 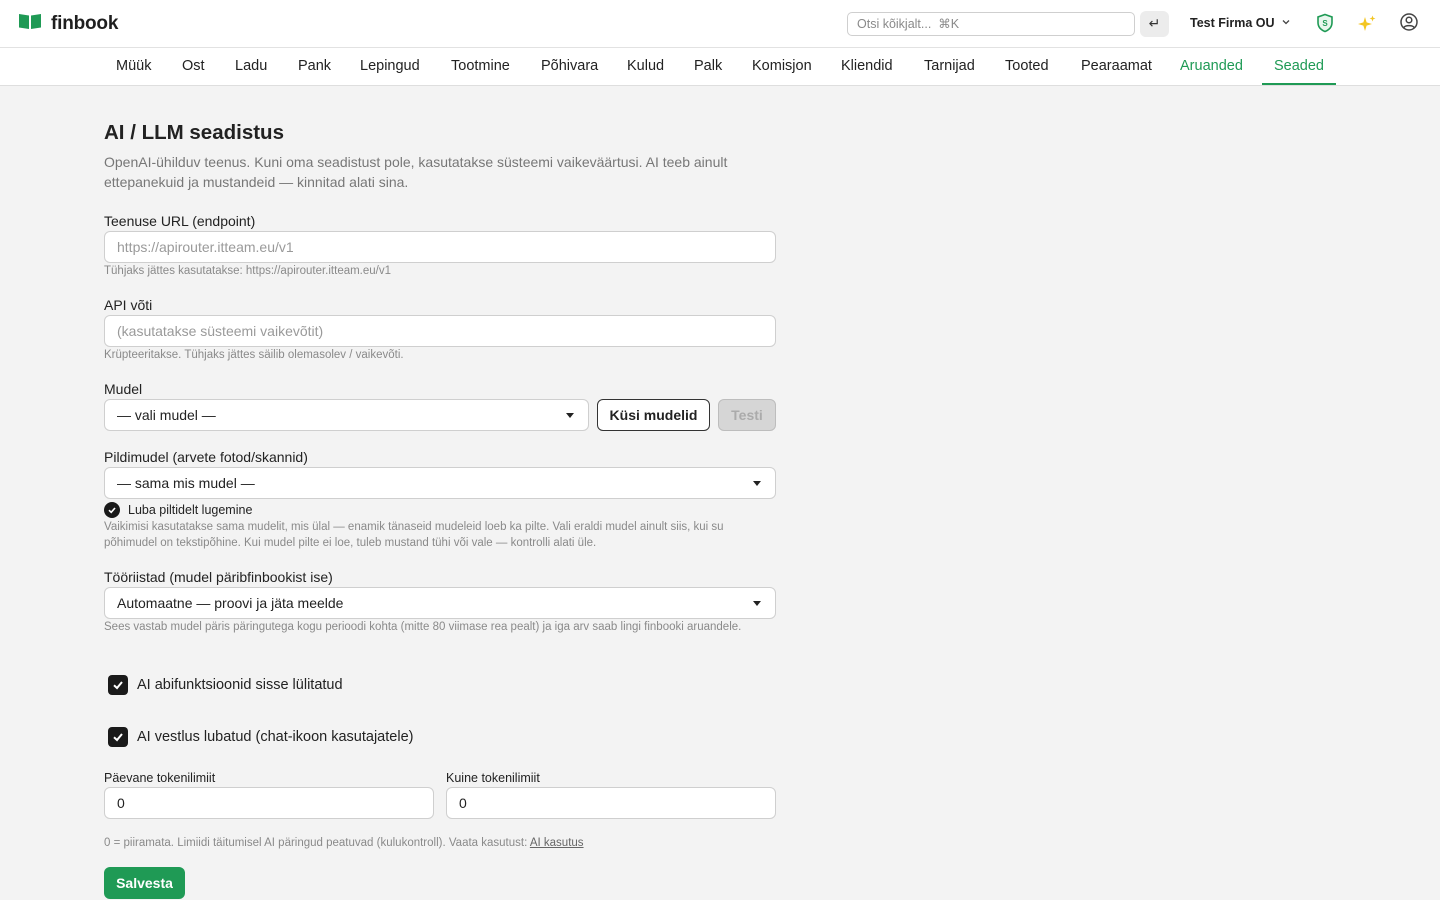 What do you see at coordinates (180, 221) in the screenshot?
I see `endpoint-label: Teenuse URL (endpoint)` at bounding box center [180, 221].